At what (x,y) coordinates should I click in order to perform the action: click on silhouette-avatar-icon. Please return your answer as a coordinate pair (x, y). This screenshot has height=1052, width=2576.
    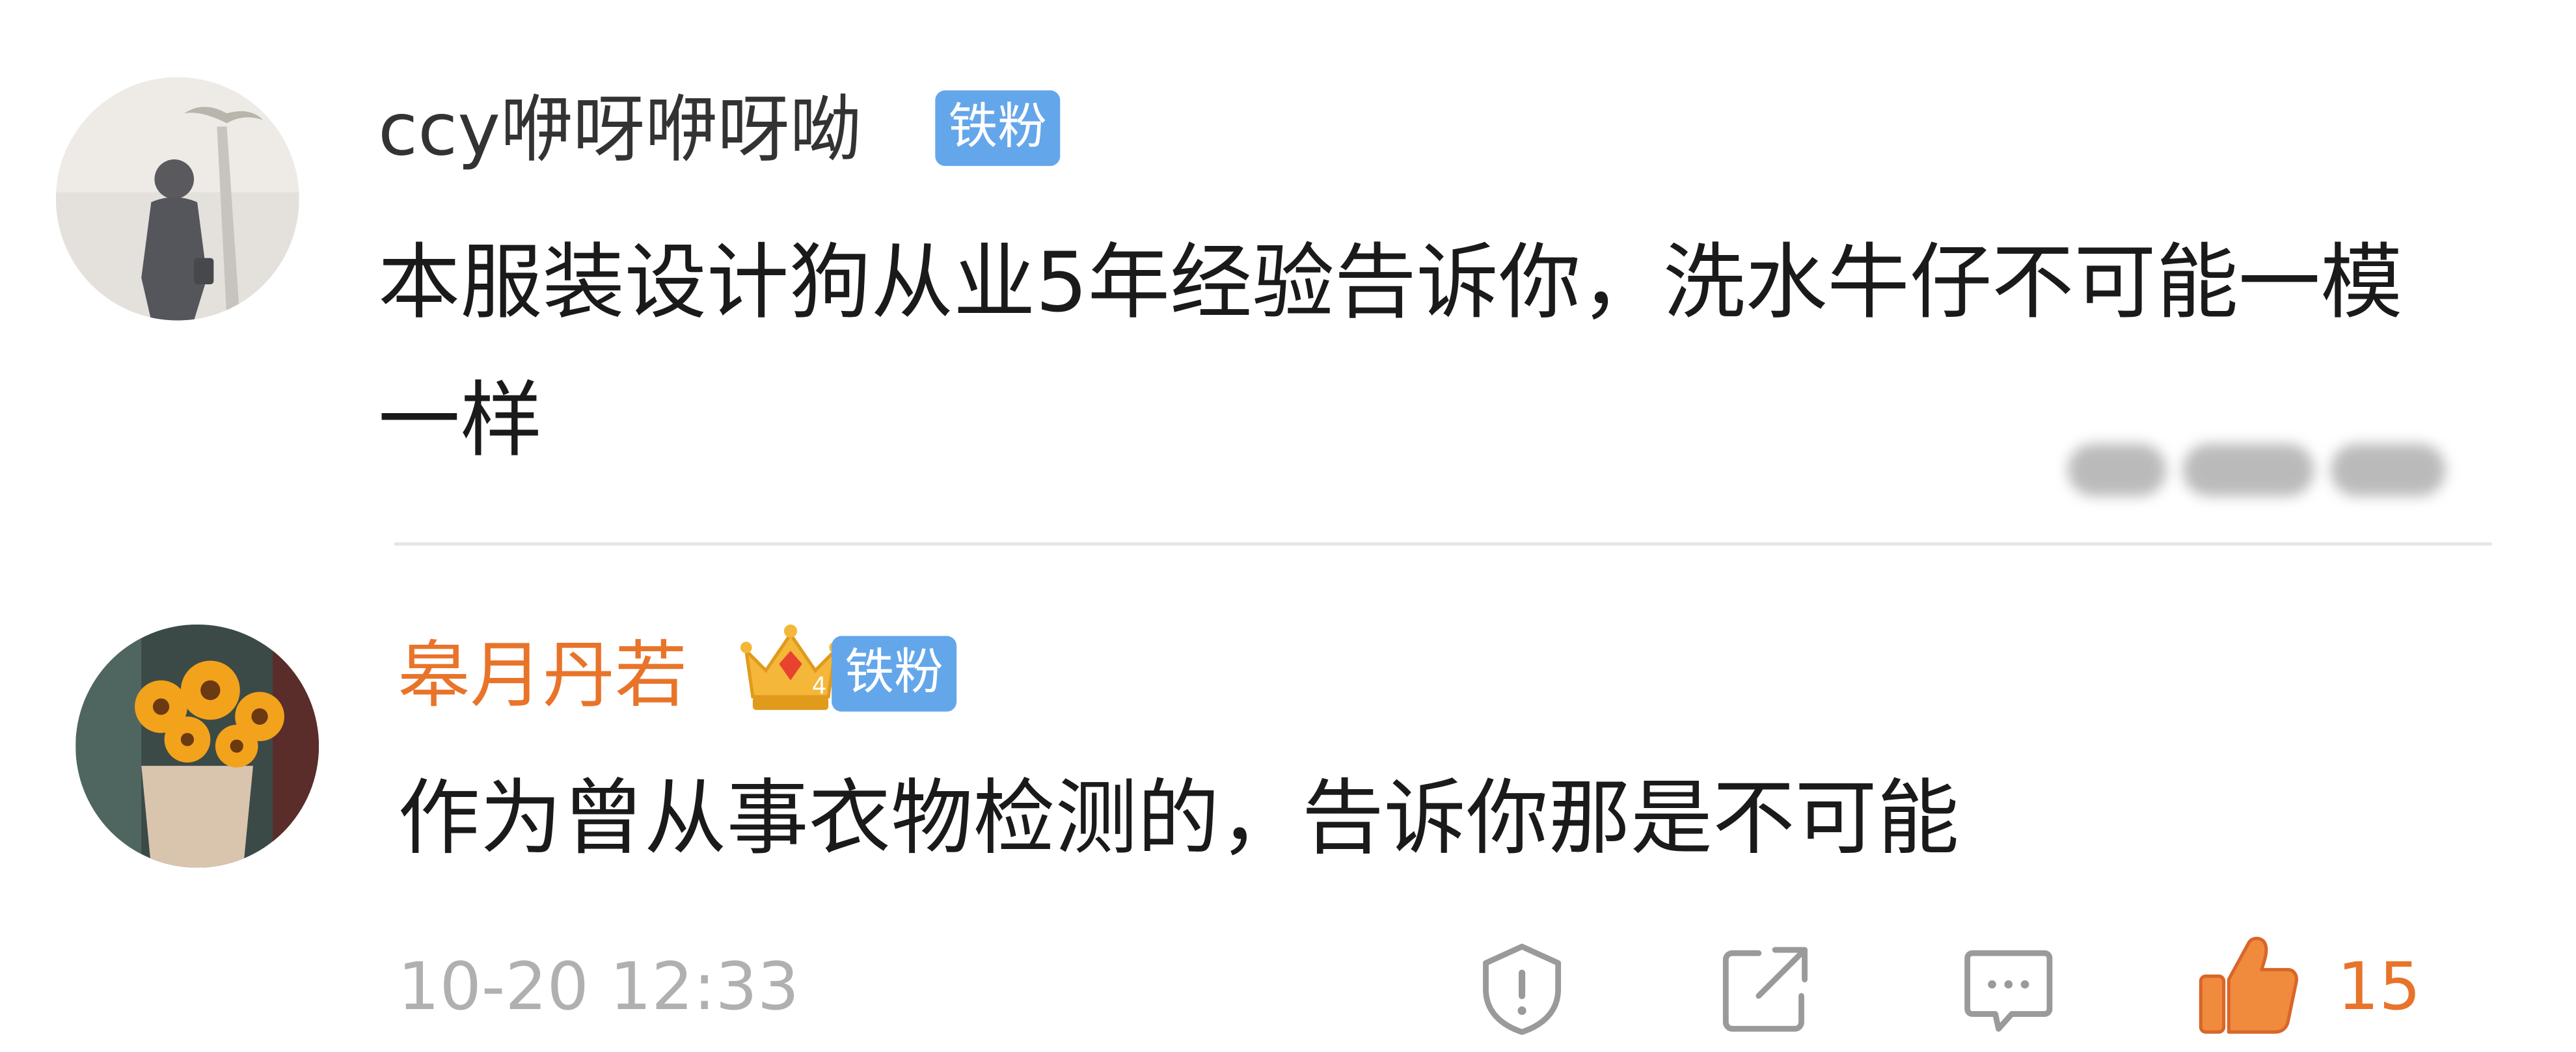
    Looking at the image, I should click on (177, 199).